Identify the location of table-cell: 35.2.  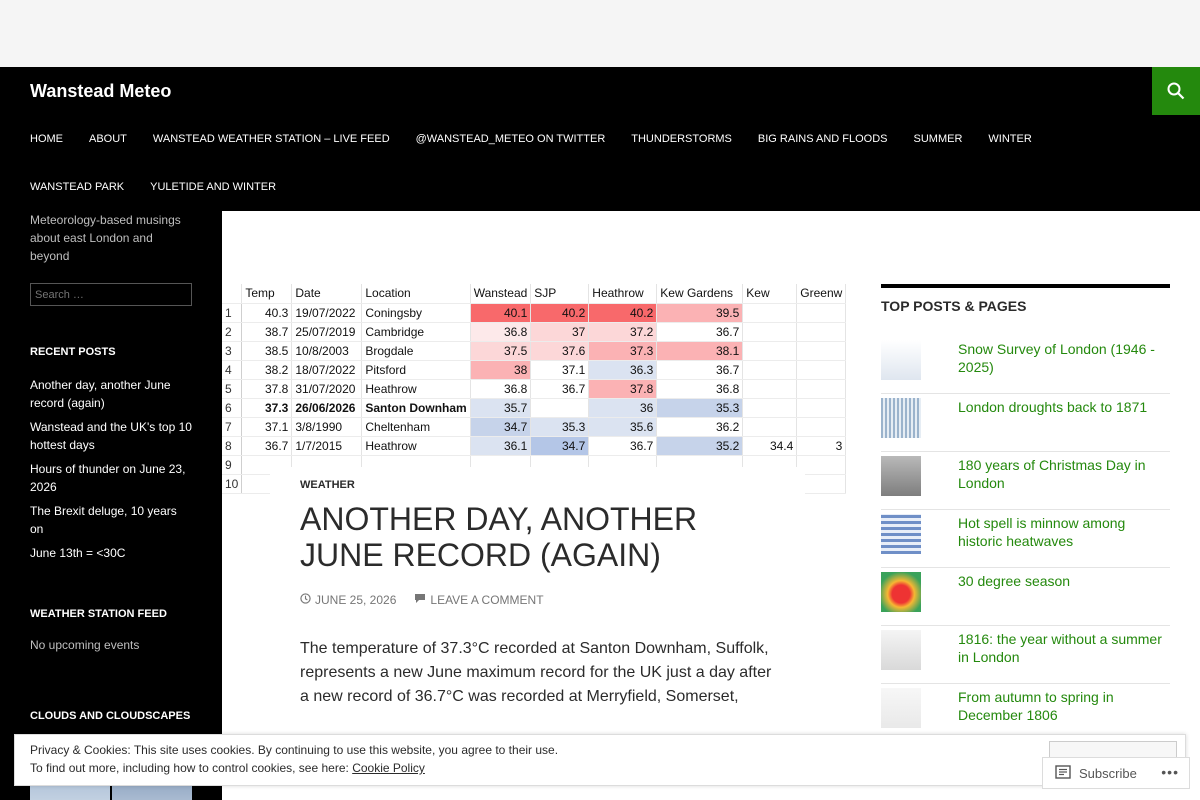
(700, 446).